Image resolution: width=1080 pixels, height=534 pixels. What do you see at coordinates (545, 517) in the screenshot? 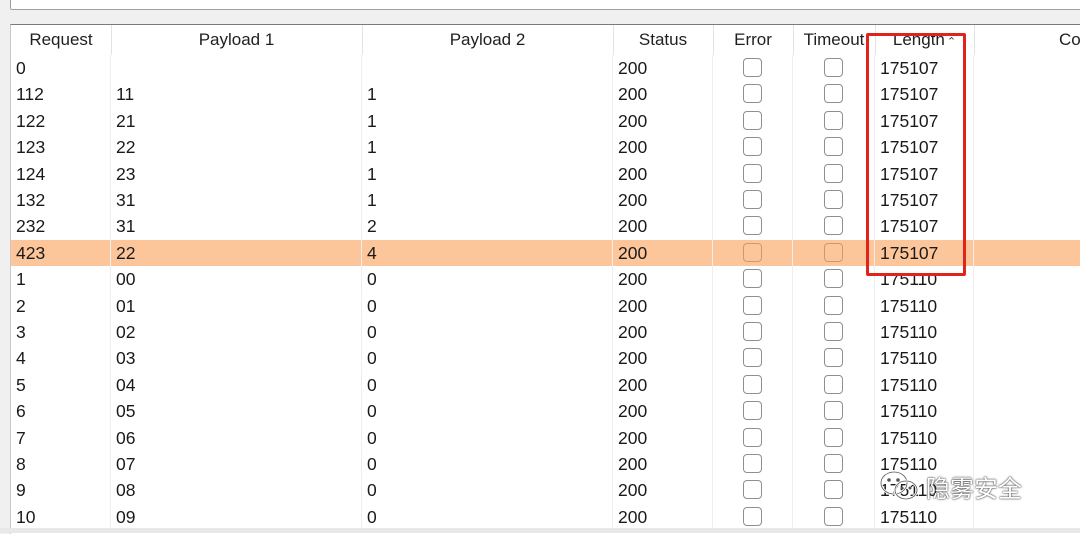
I see `table-row: 10 09 0 200 175110` at bounding box center [545, 517].